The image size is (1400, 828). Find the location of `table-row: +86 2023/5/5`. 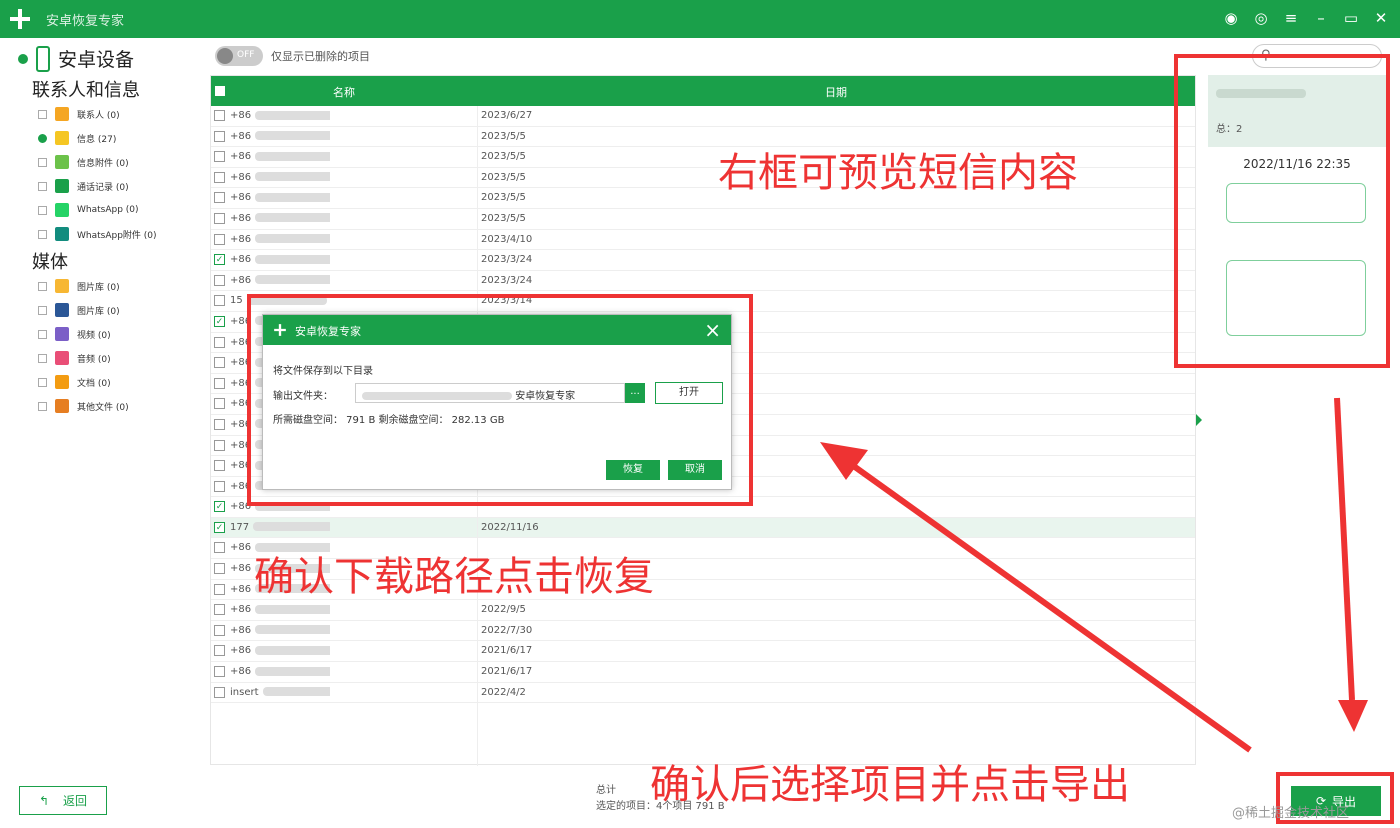

table-row: +86 2023/5/5 is located at coordinates (703, 219).